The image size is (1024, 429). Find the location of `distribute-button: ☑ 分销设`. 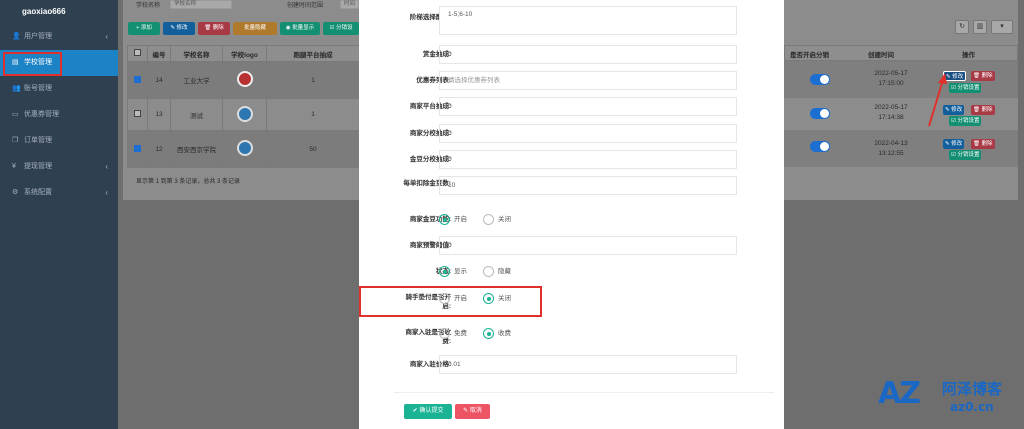

distribute-button: ☑ 分销设 is located at coordinates (341, 28).